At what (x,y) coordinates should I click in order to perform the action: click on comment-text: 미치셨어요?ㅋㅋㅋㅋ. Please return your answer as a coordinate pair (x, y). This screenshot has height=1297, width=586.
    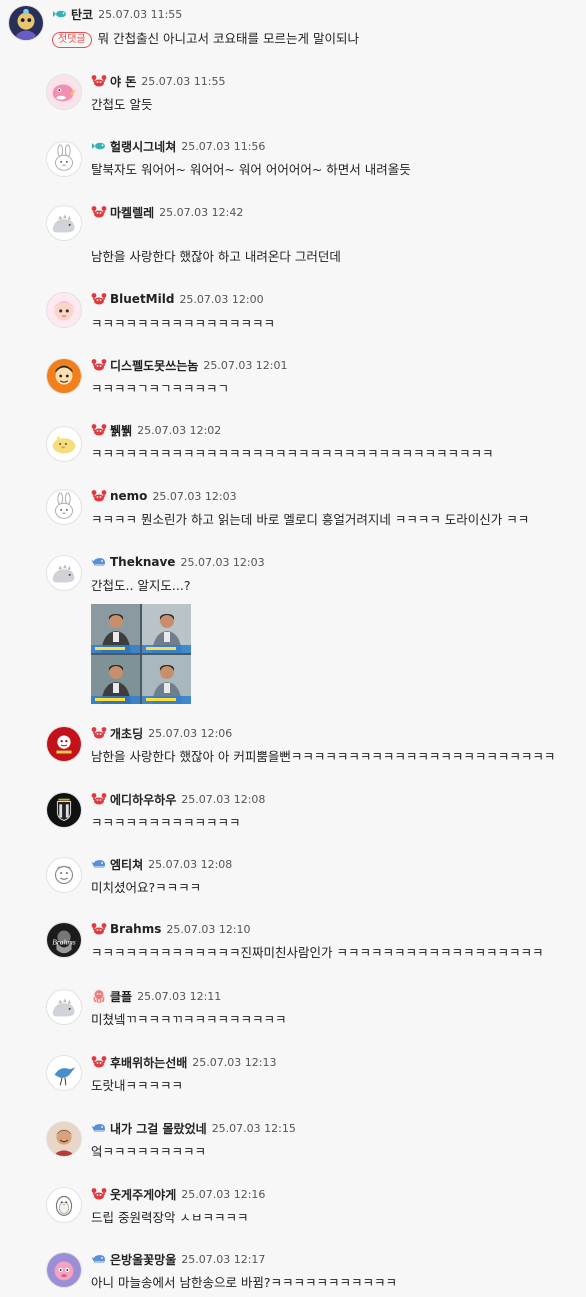
    Looking at the image, I should click on (146, 887).